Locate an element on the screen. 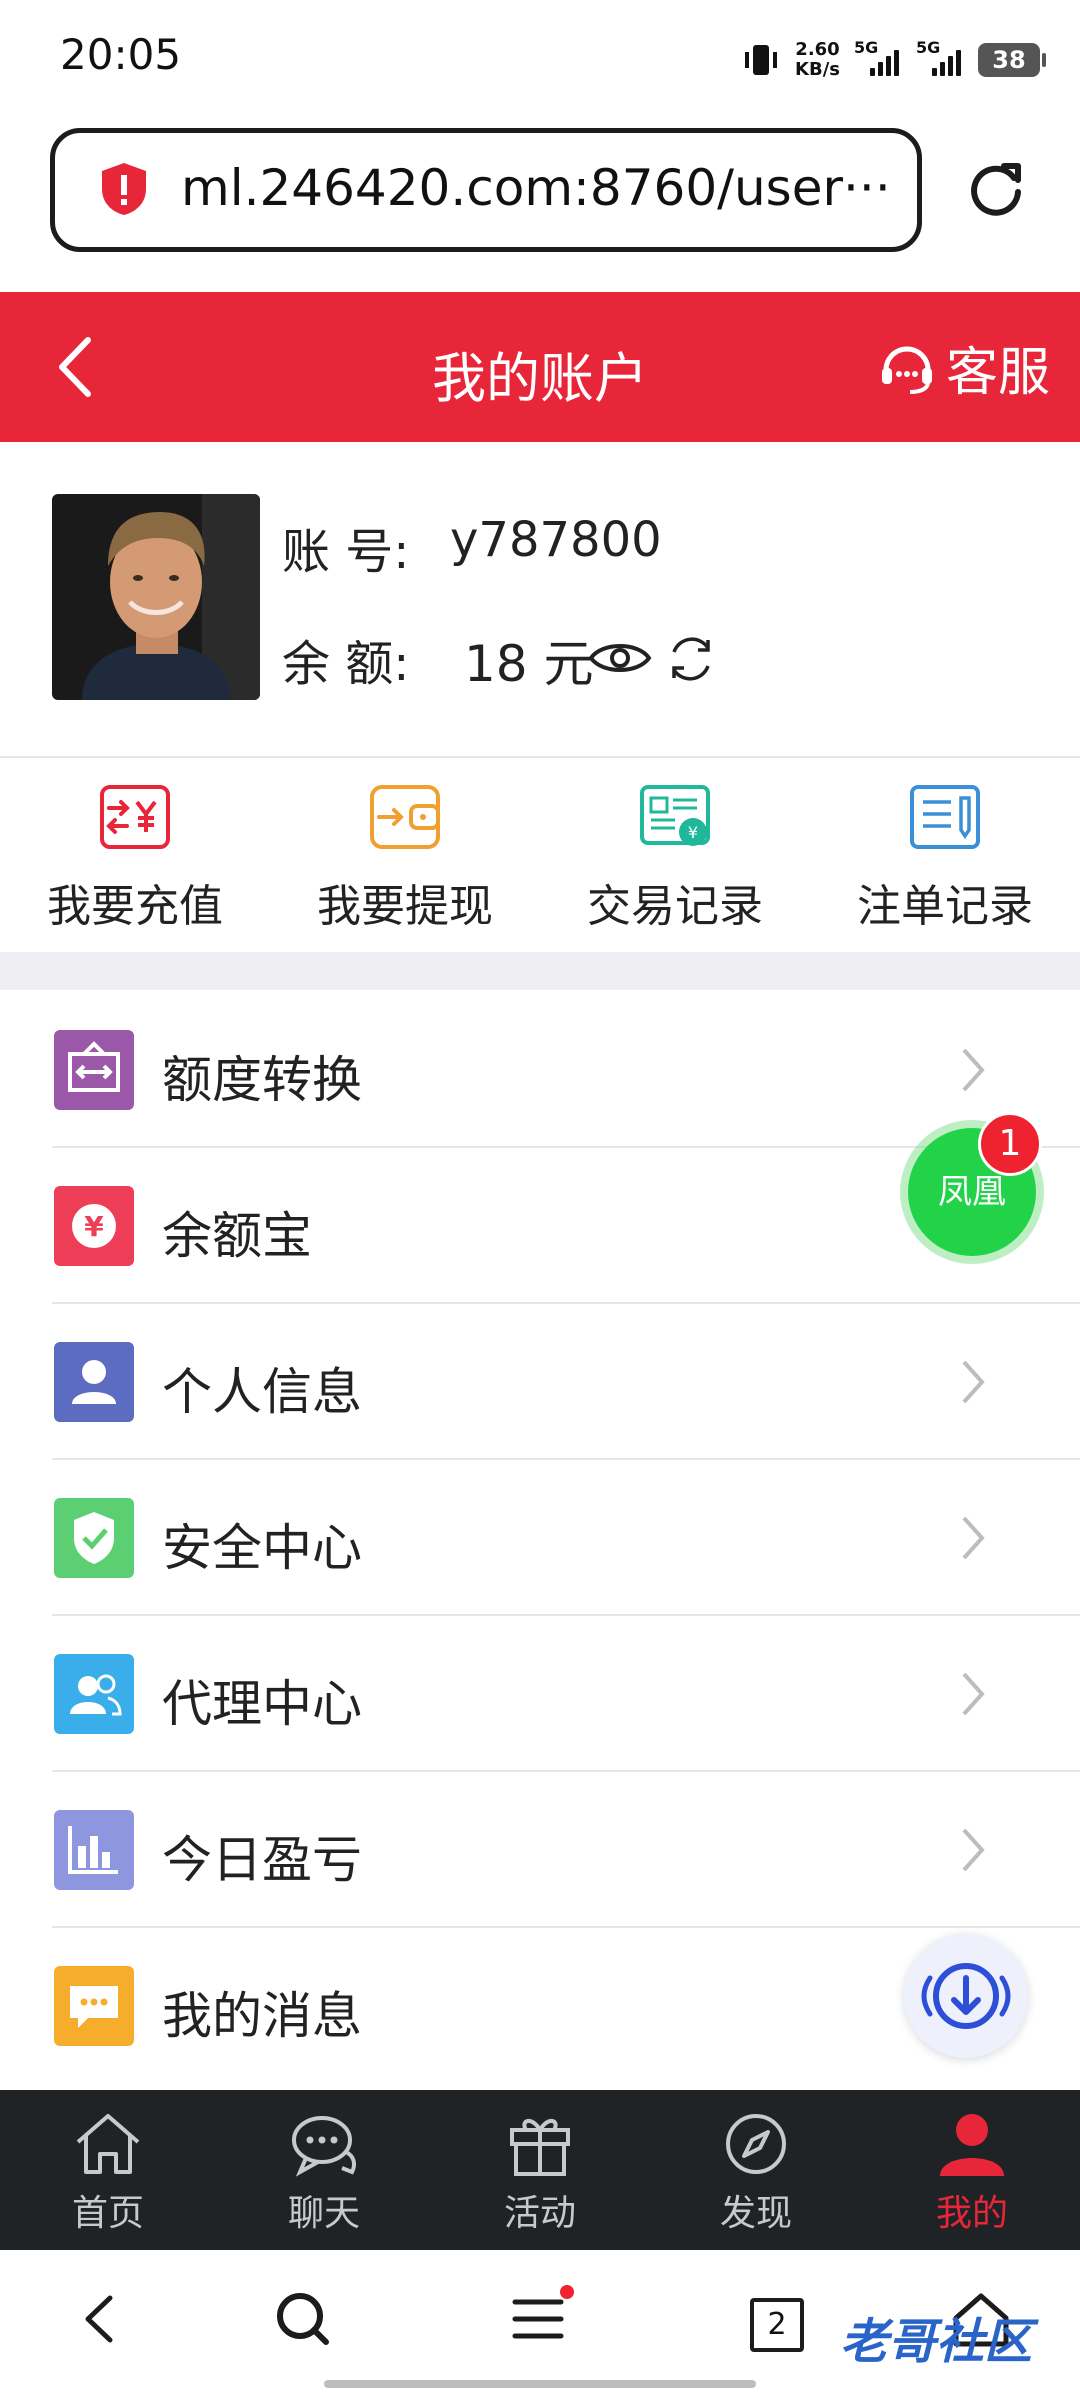  tab-label: 发现 is located at coordinates (755, 2213).